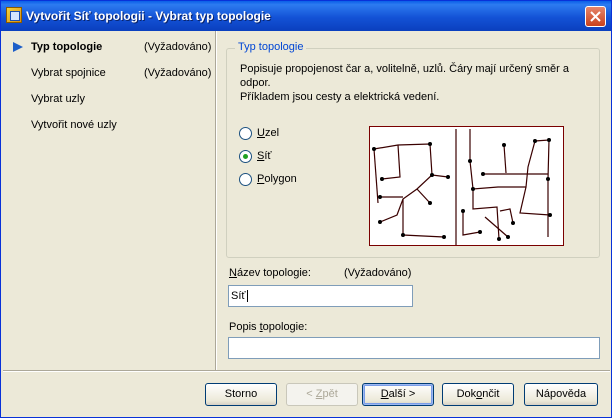  I want to click on mnemonic: U, so click(261, 133).